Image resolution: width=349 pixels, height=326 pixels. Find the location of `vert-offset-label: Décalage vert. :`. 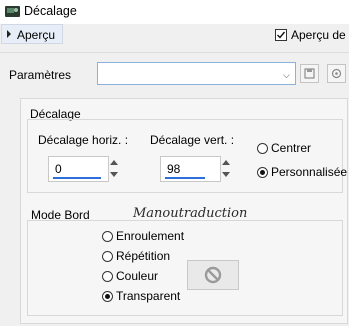

vert-offset-label: Décalage vert. : is located at coordinates (192, 140).